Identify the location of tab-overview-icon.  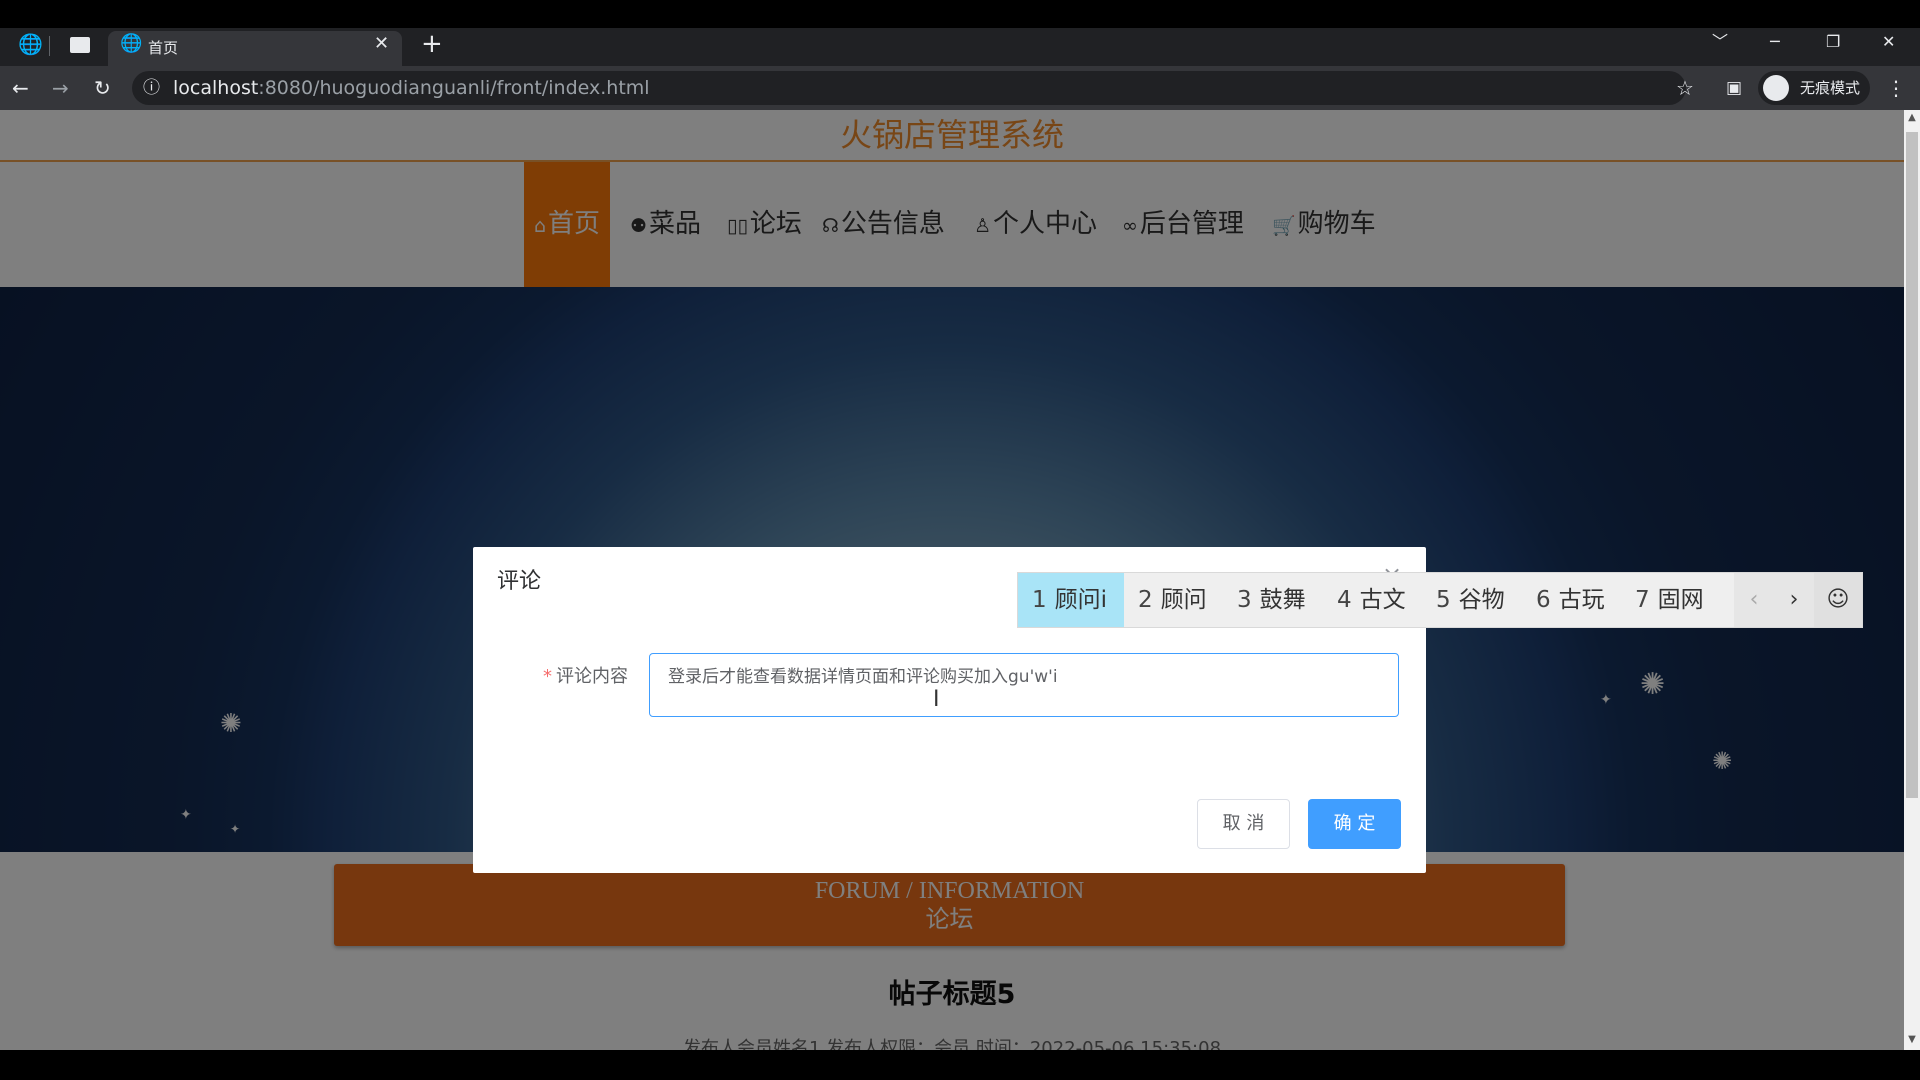
(80, 45).